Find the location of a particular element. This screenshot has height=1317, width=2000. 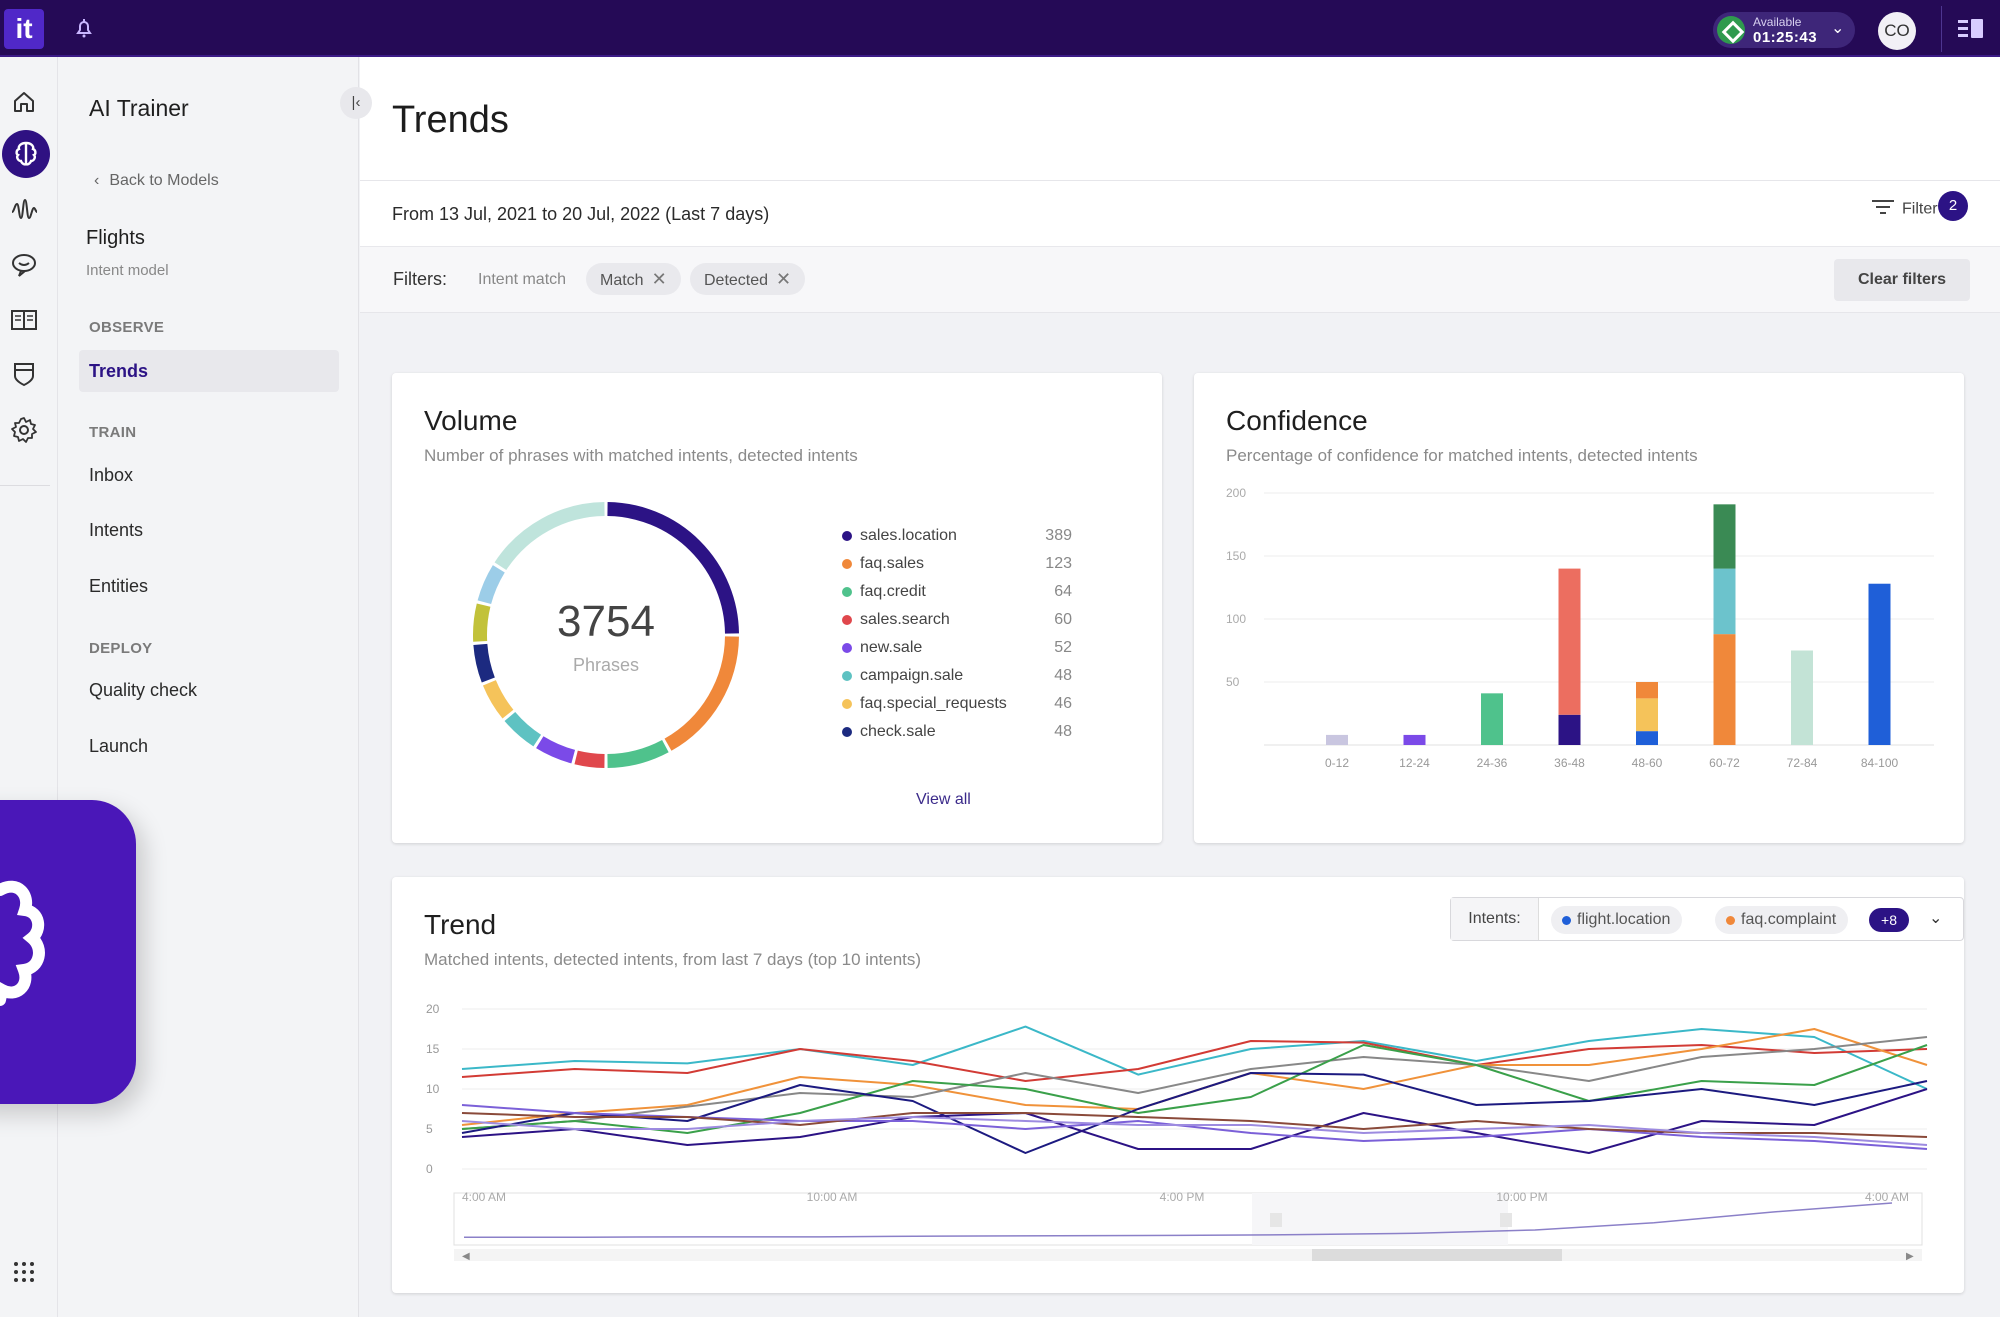

collapse-sidebar-button: |‹ is located at coordinates (356, 103).